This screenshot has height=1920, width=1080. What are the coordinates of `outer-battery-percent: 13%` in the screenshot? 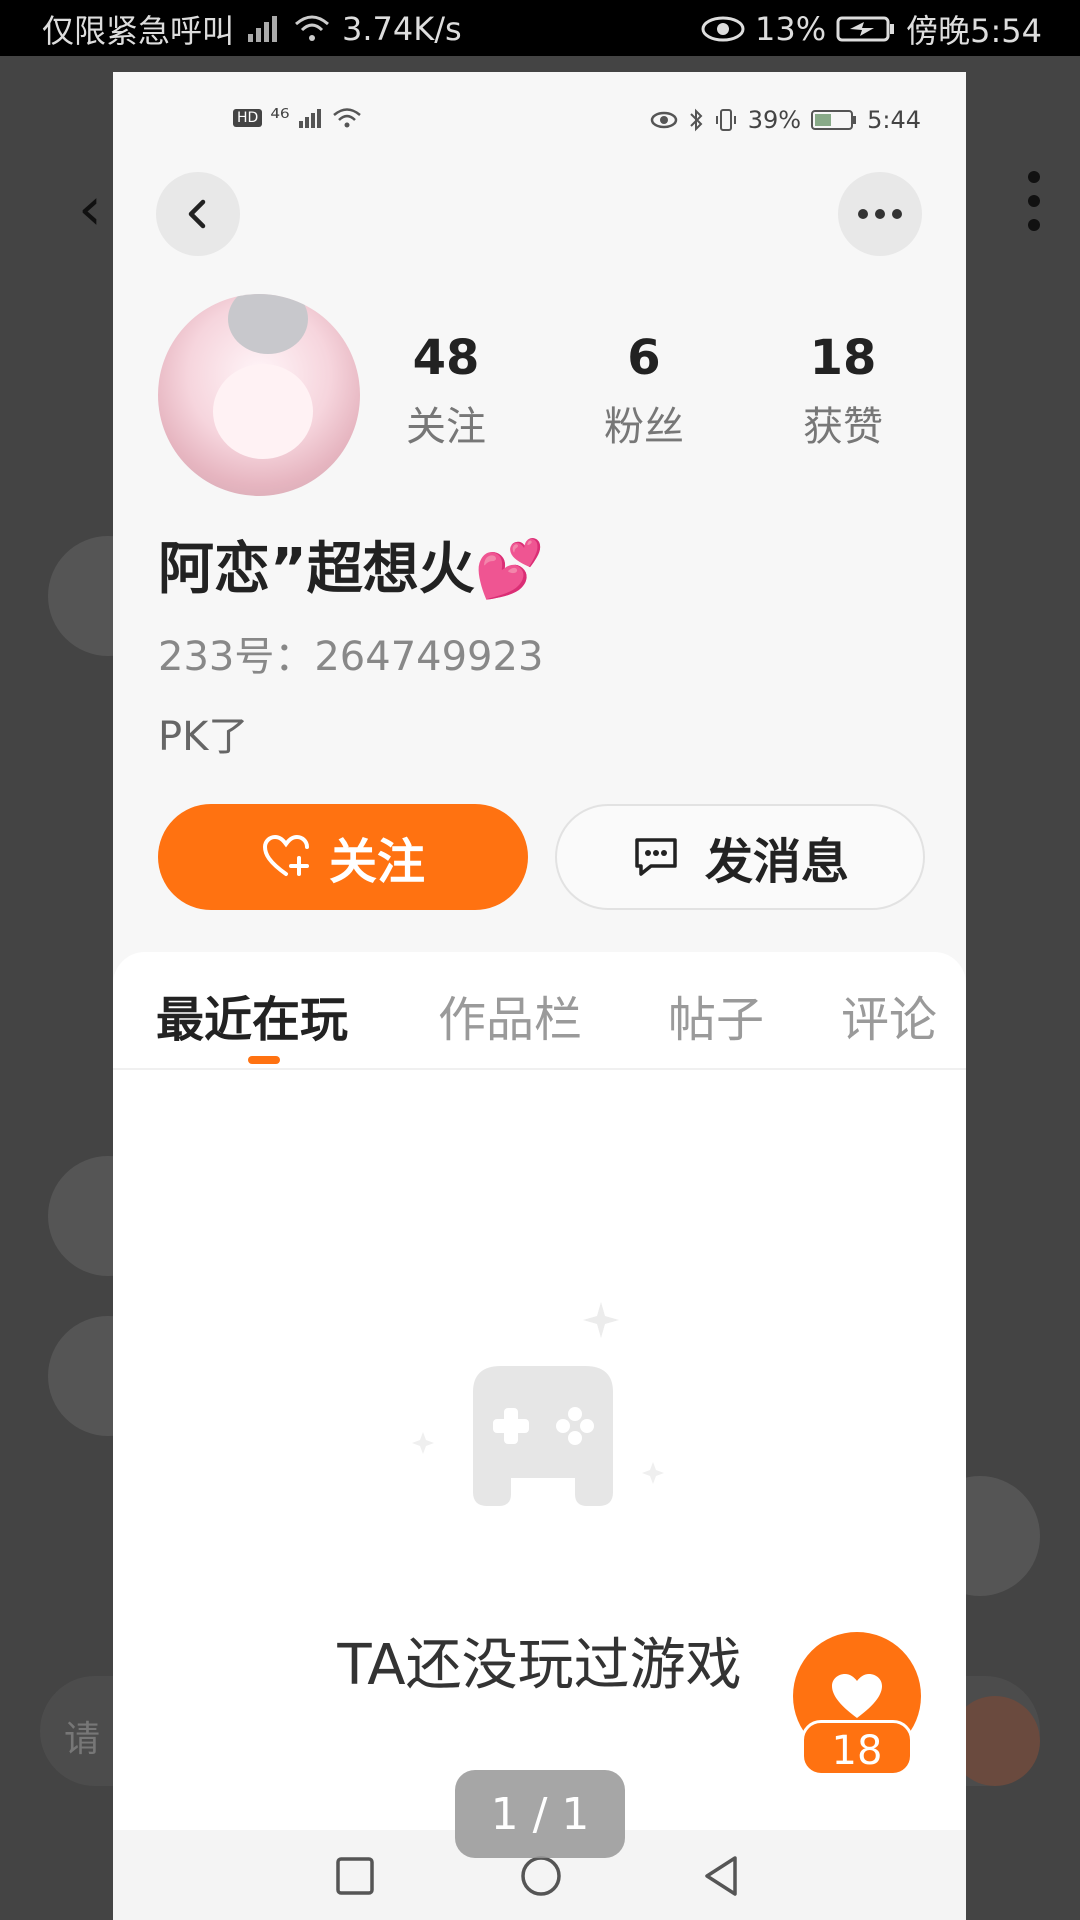 It's located at (791, 29).